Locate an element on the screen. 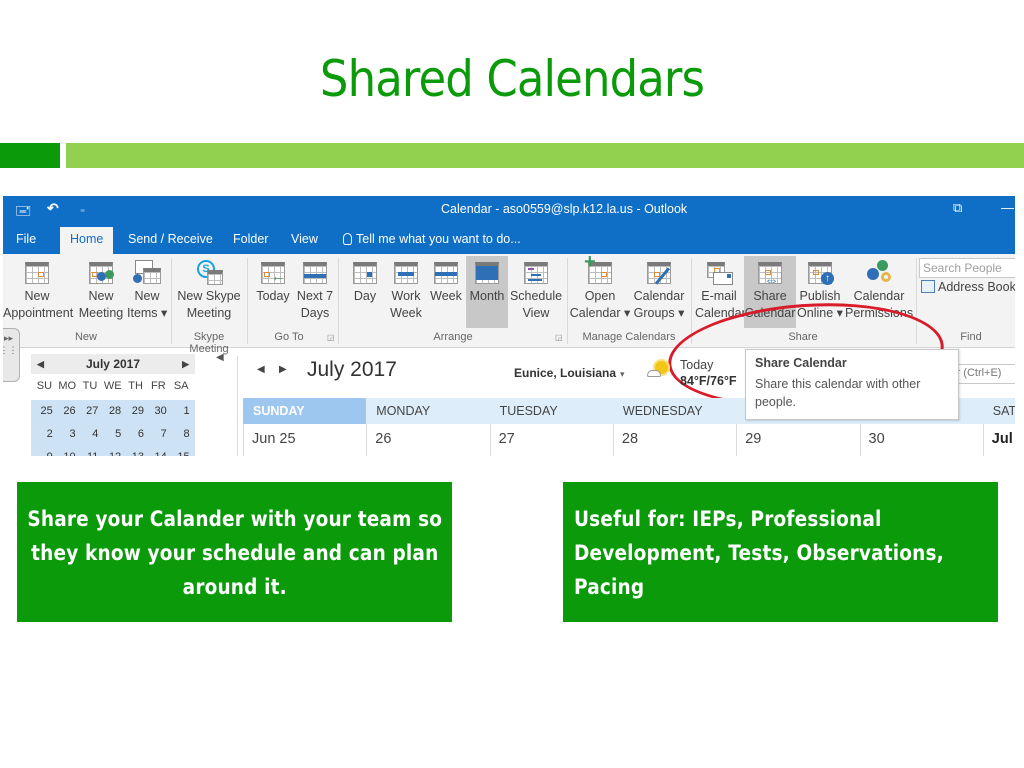 The height and width of the screenshot is (768, 1024). mini-calendar-month: July 2017 is located at coordinates (113, 364).